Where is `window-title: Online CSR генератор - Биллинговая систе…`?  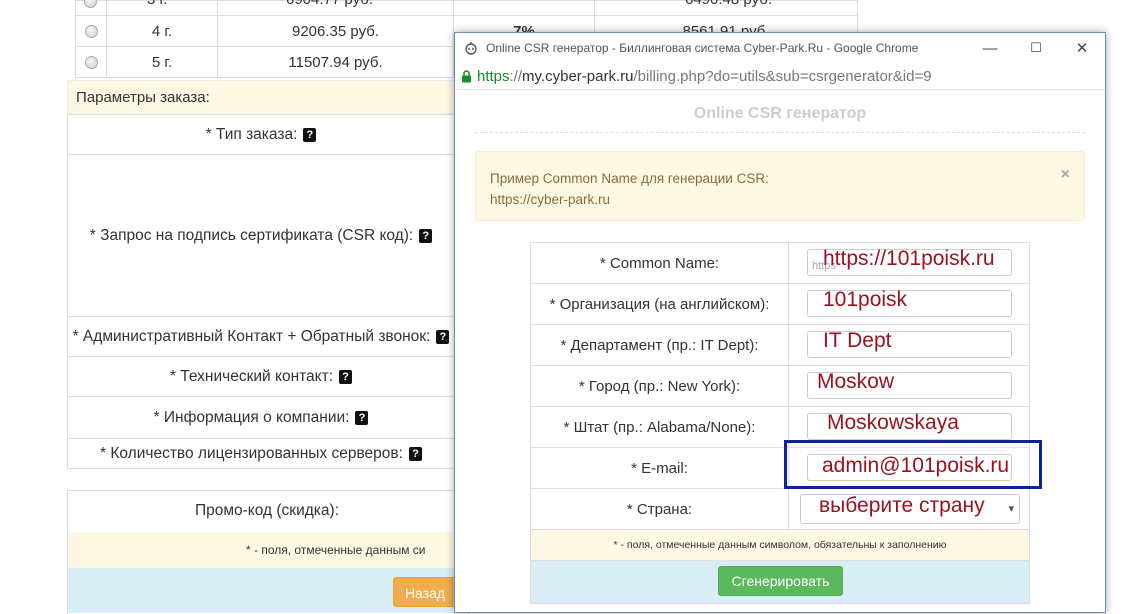
window-title: Online CSR генератор - Биллинговая систе… is located at coordinates (702, 48).